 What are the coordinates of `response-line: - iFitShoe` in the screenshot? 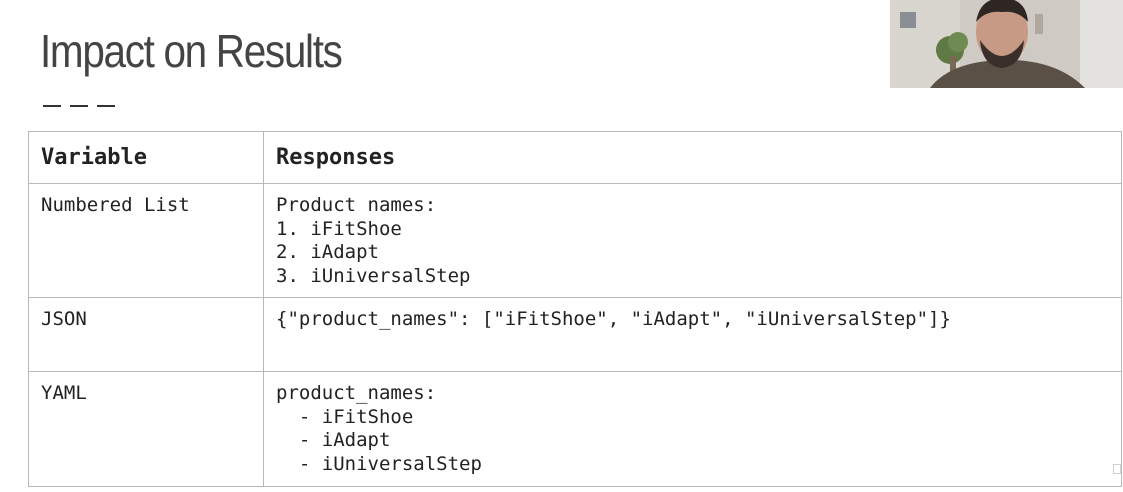 It's located at (345, 416).